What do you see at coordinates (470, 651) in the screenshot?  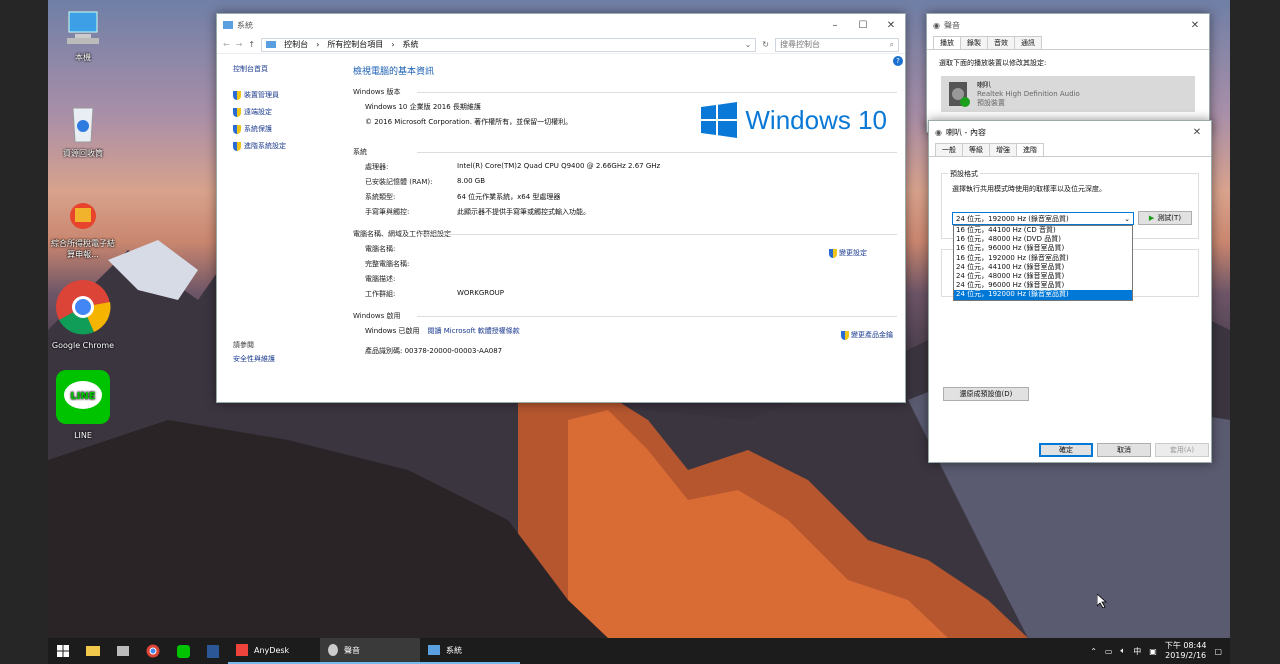 I see `taskbar-app-system: 系統` at bounding box center [470, 651].